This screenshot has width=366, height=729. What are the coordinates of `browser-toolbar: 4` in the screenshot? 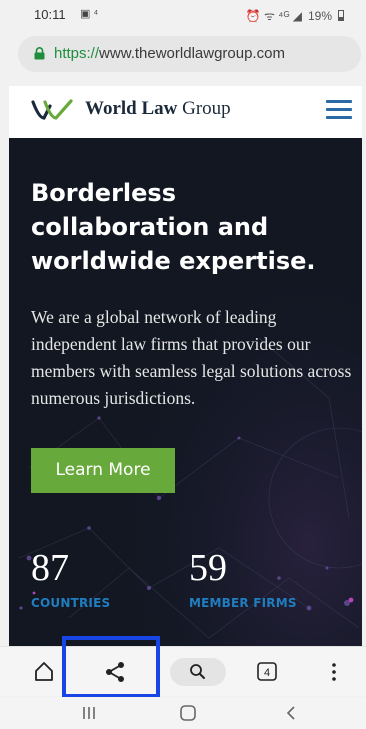 It's located at (183, 671).